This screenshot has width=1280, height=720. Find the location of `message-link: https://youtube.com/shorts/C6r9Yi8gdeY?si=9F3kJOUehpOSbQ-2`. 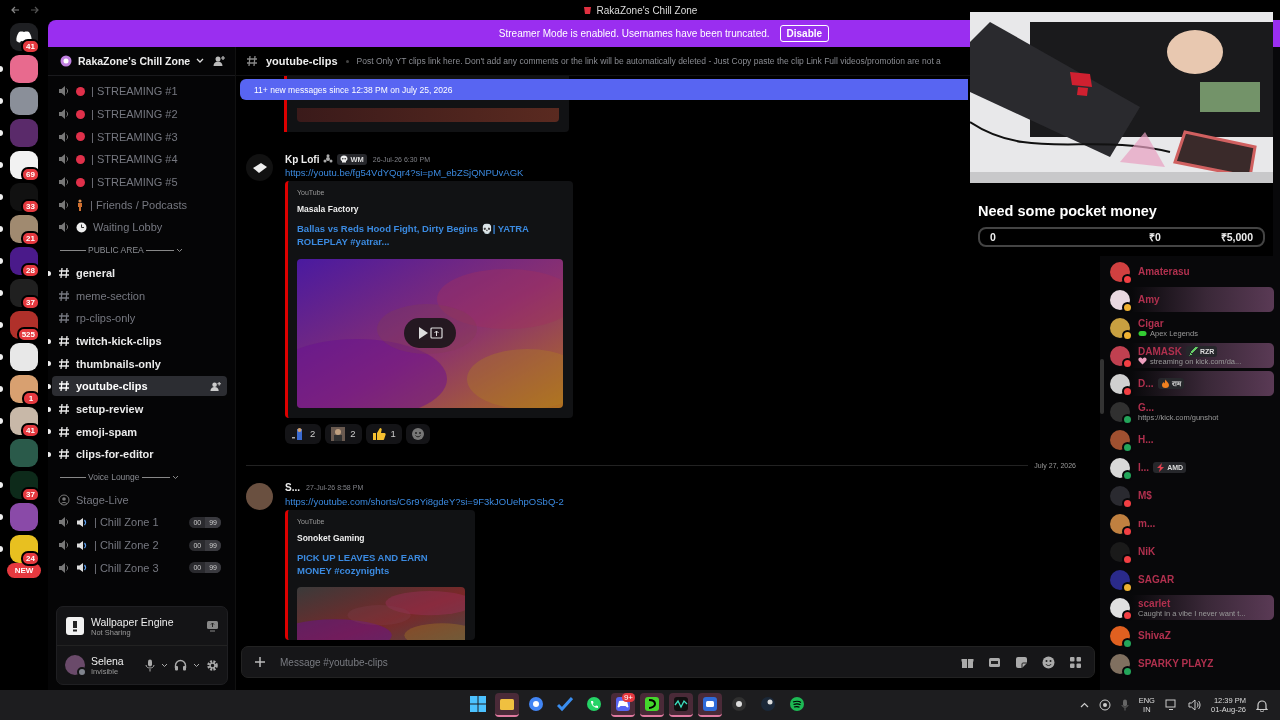

message-link: https://youtube.com/shorts/C6r9Yi8gdeY?si=9F3kJOUehpOSbQ-2 is located at coordinates (424, 501).